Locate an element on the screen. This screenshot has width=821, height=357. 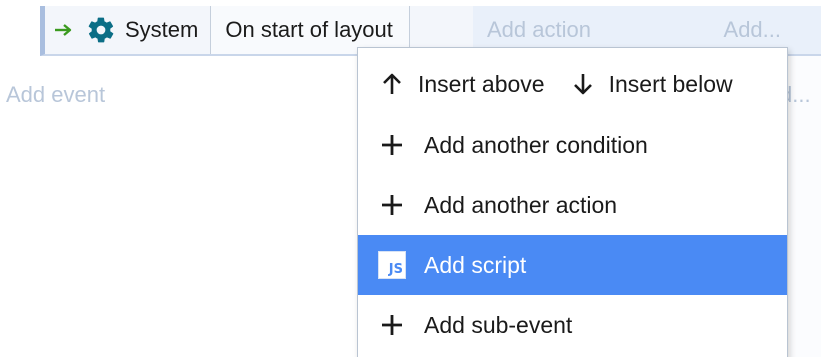
insert-below-item: Insert below is located at coordinates (639, 84).